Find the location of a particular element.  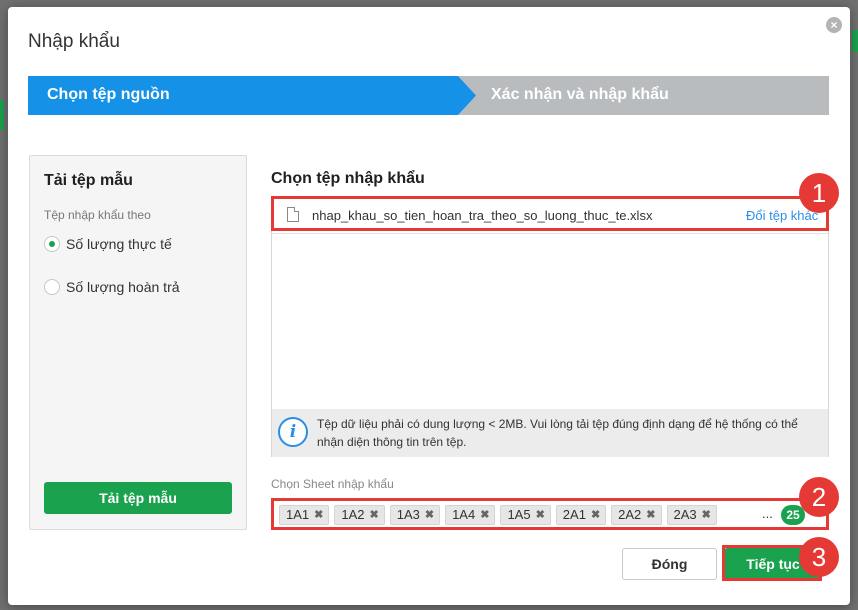

radio-unchecked is located at coordinates (52, 287).